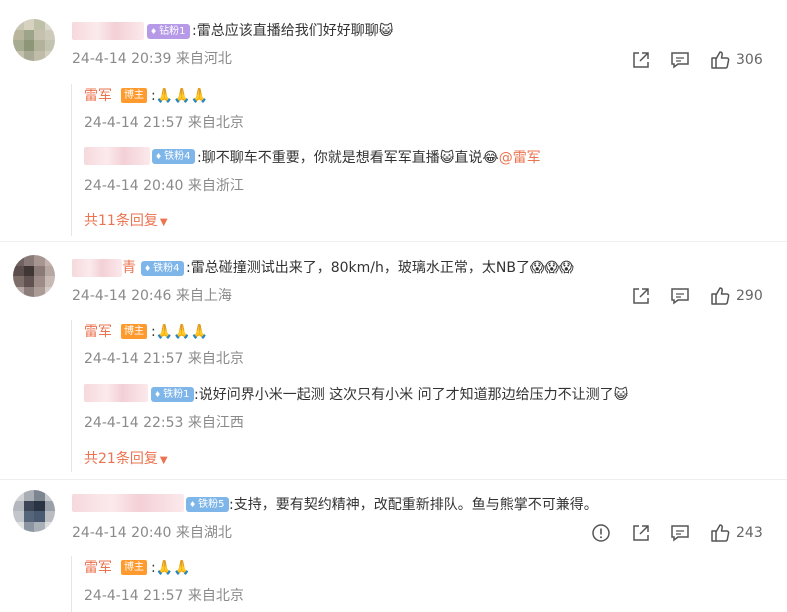  I want to click on fan-badge: ♦ 铁粉1, so click(172, 394).